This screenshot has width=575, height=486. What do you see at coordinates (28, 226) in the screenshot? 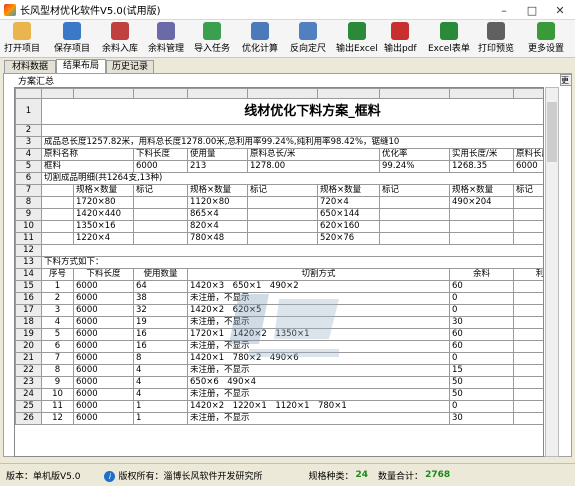
I see `row-number: 10` at bounding box center [28, 226].